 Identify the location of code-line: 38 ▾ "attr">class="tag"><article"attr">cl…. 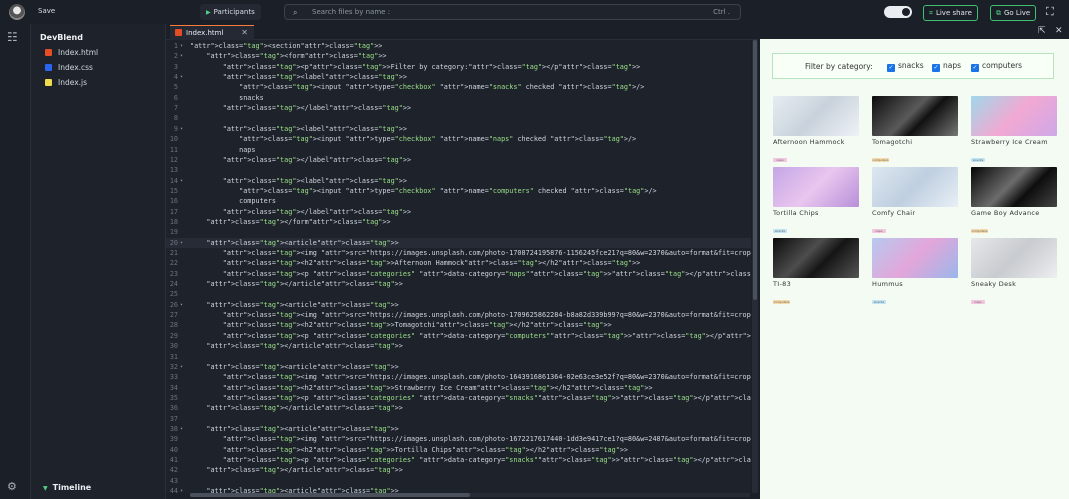
(458, 429).